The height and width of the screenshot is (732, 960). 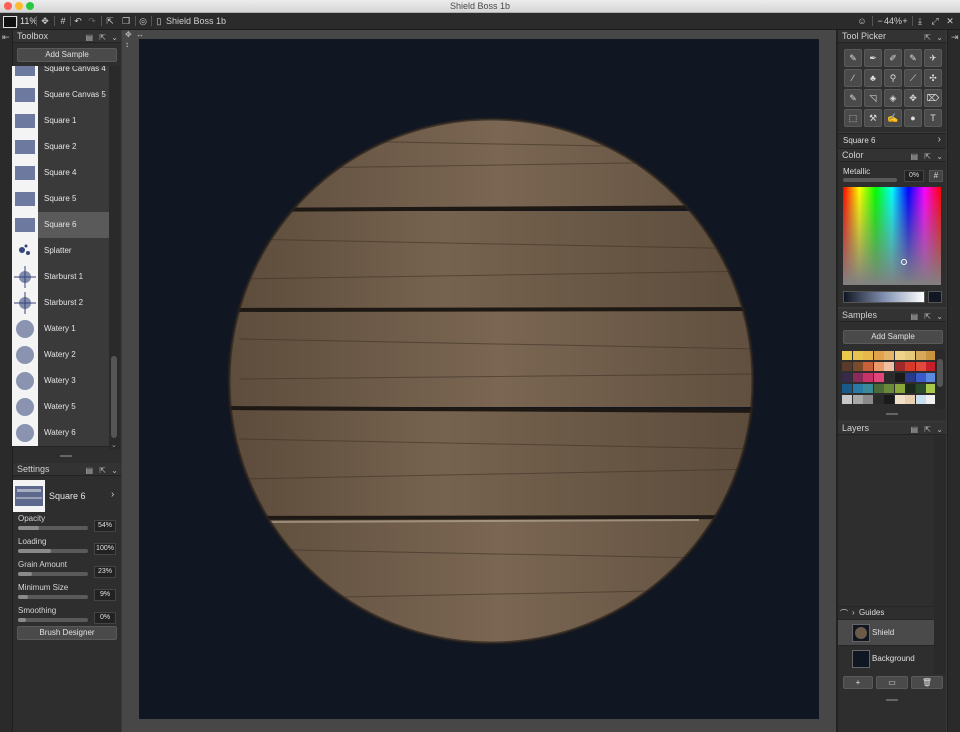 I want to click on close-panels-icon: ✕, so click(x=950, y=21).